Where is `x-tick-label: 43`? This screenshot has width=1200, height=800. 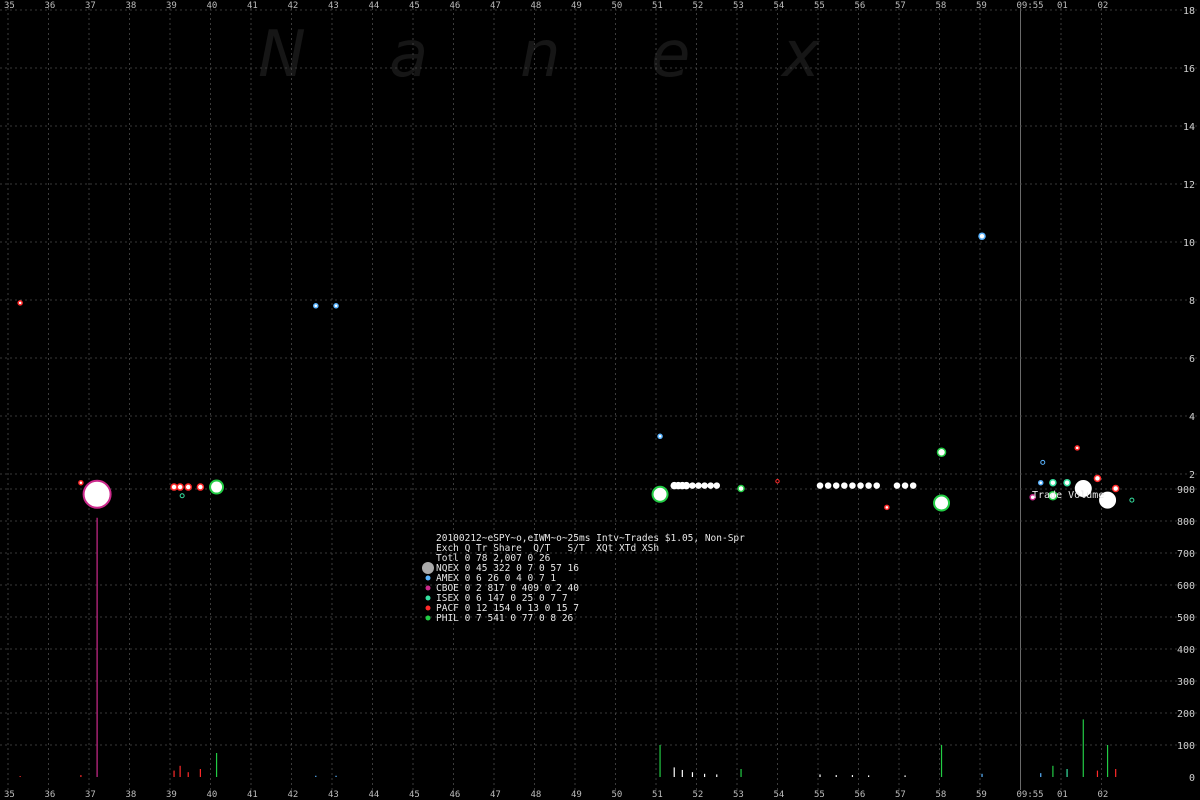
x-tick-label: 43 is located at coordinates (333, 795).